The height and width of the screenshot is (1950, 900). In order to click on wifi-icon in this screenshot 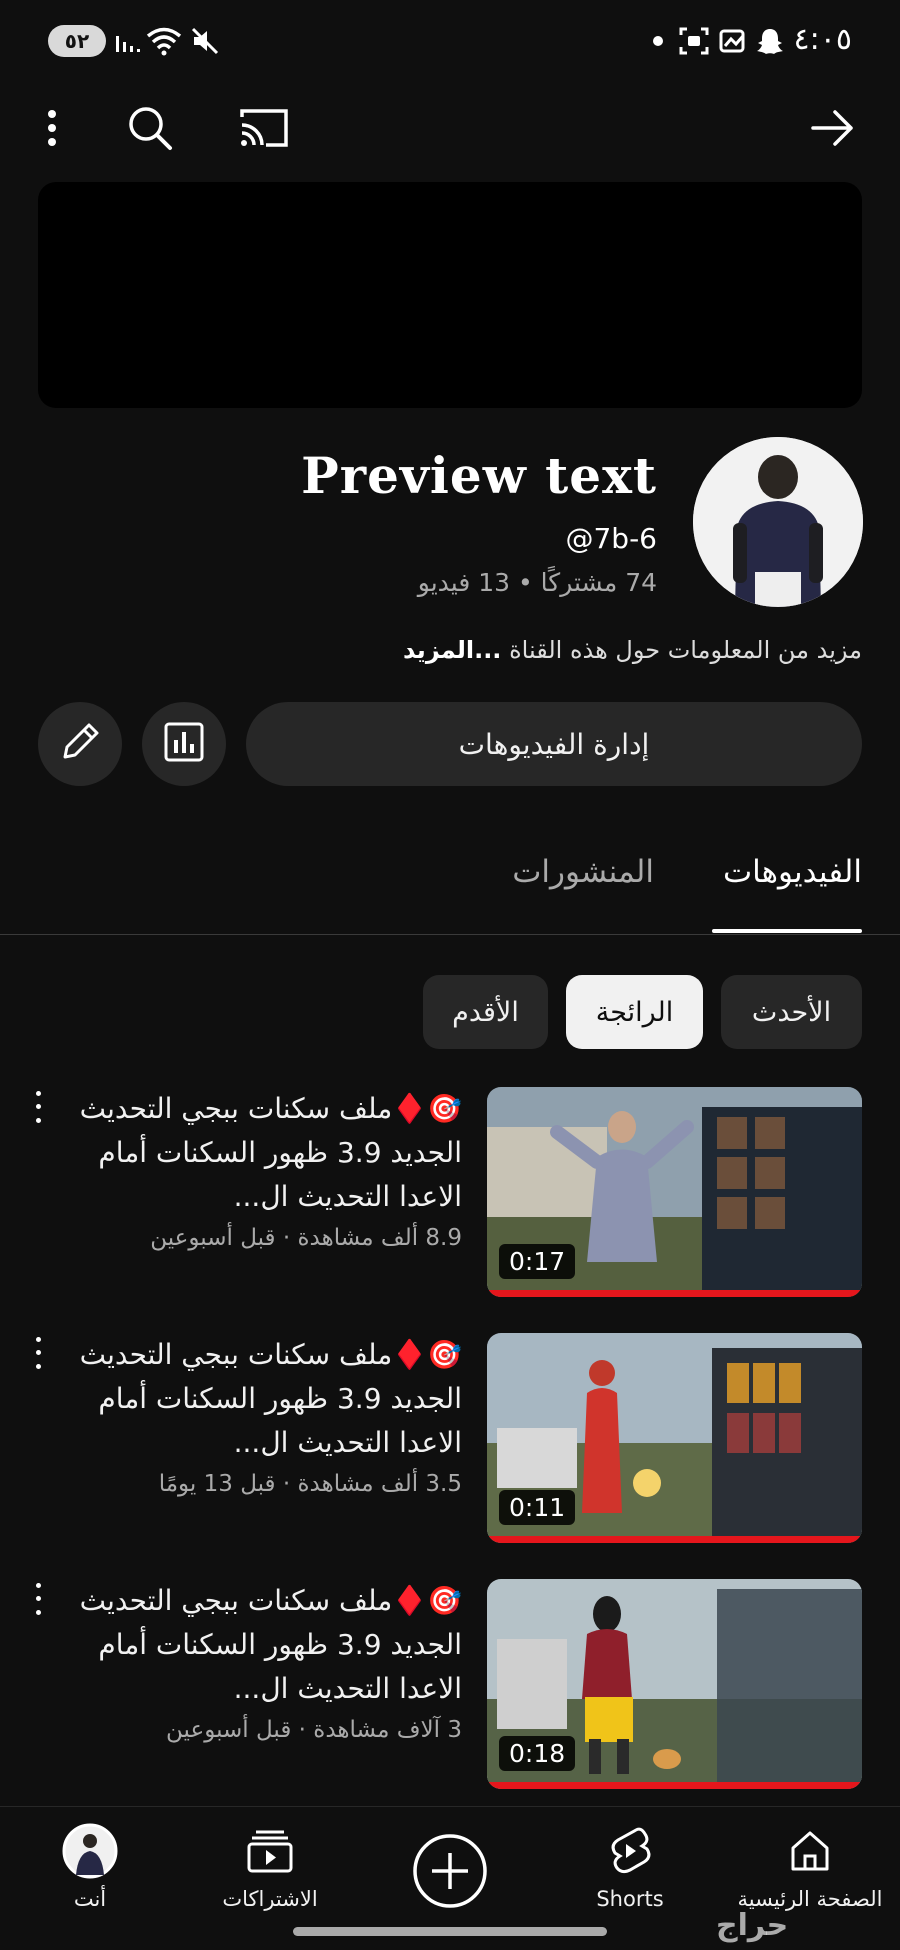, I will do `click(164, 41)`.